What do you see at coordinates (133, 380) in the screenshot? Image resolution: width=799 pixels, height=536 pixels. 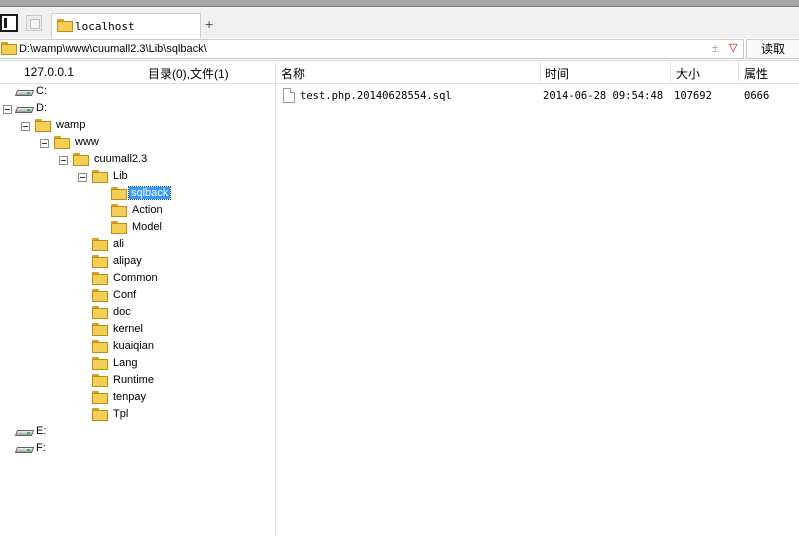 I see `tree-label: Runtime` at bounding box center [133, 380].